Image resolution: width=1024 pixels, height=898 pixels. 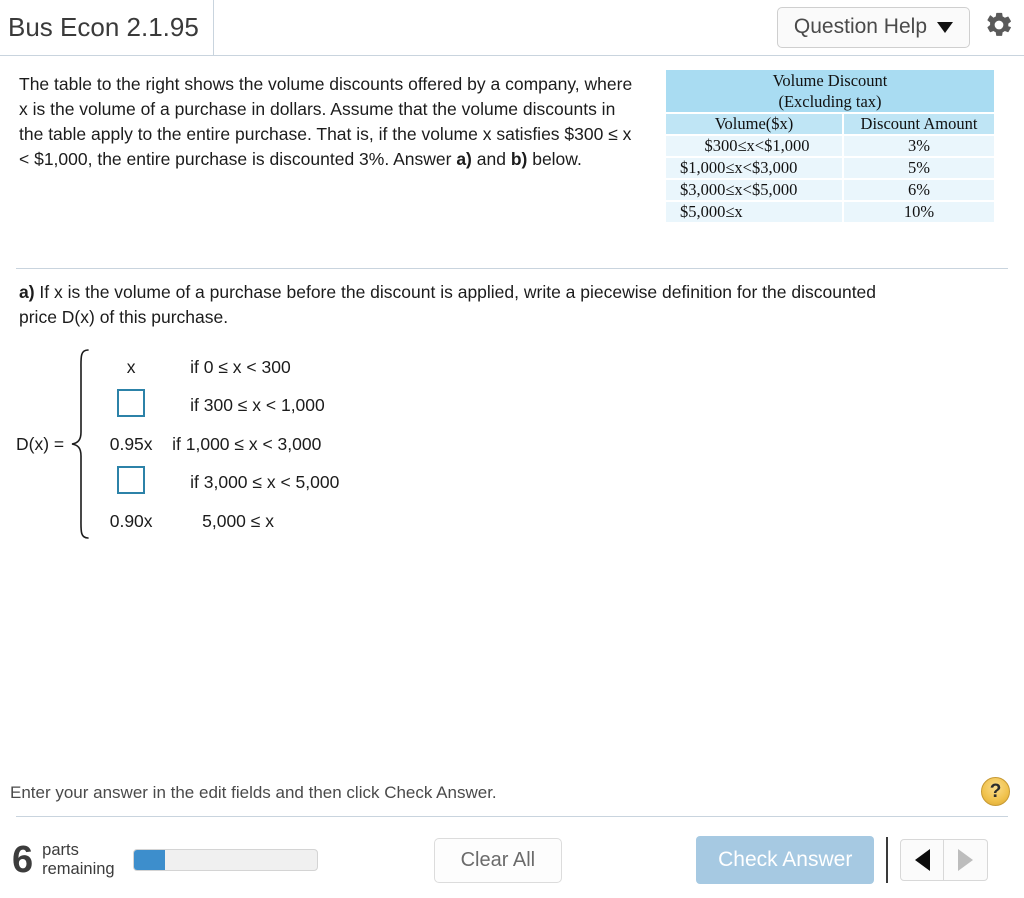 What do you see at coordinates (240, 366) in the screenshot?
I see `piece-condition-1: if 0 ≤ x < 300` at bounding box center [240, 366].